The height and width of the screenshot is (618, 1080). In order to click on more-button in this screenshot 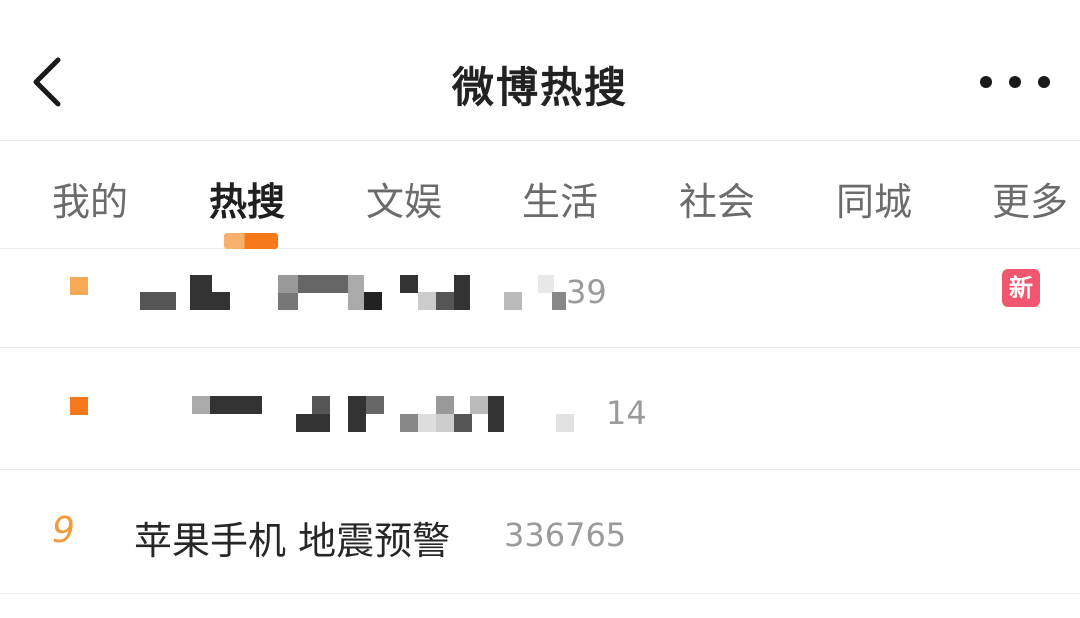, I will do `click(1015, 82)`.